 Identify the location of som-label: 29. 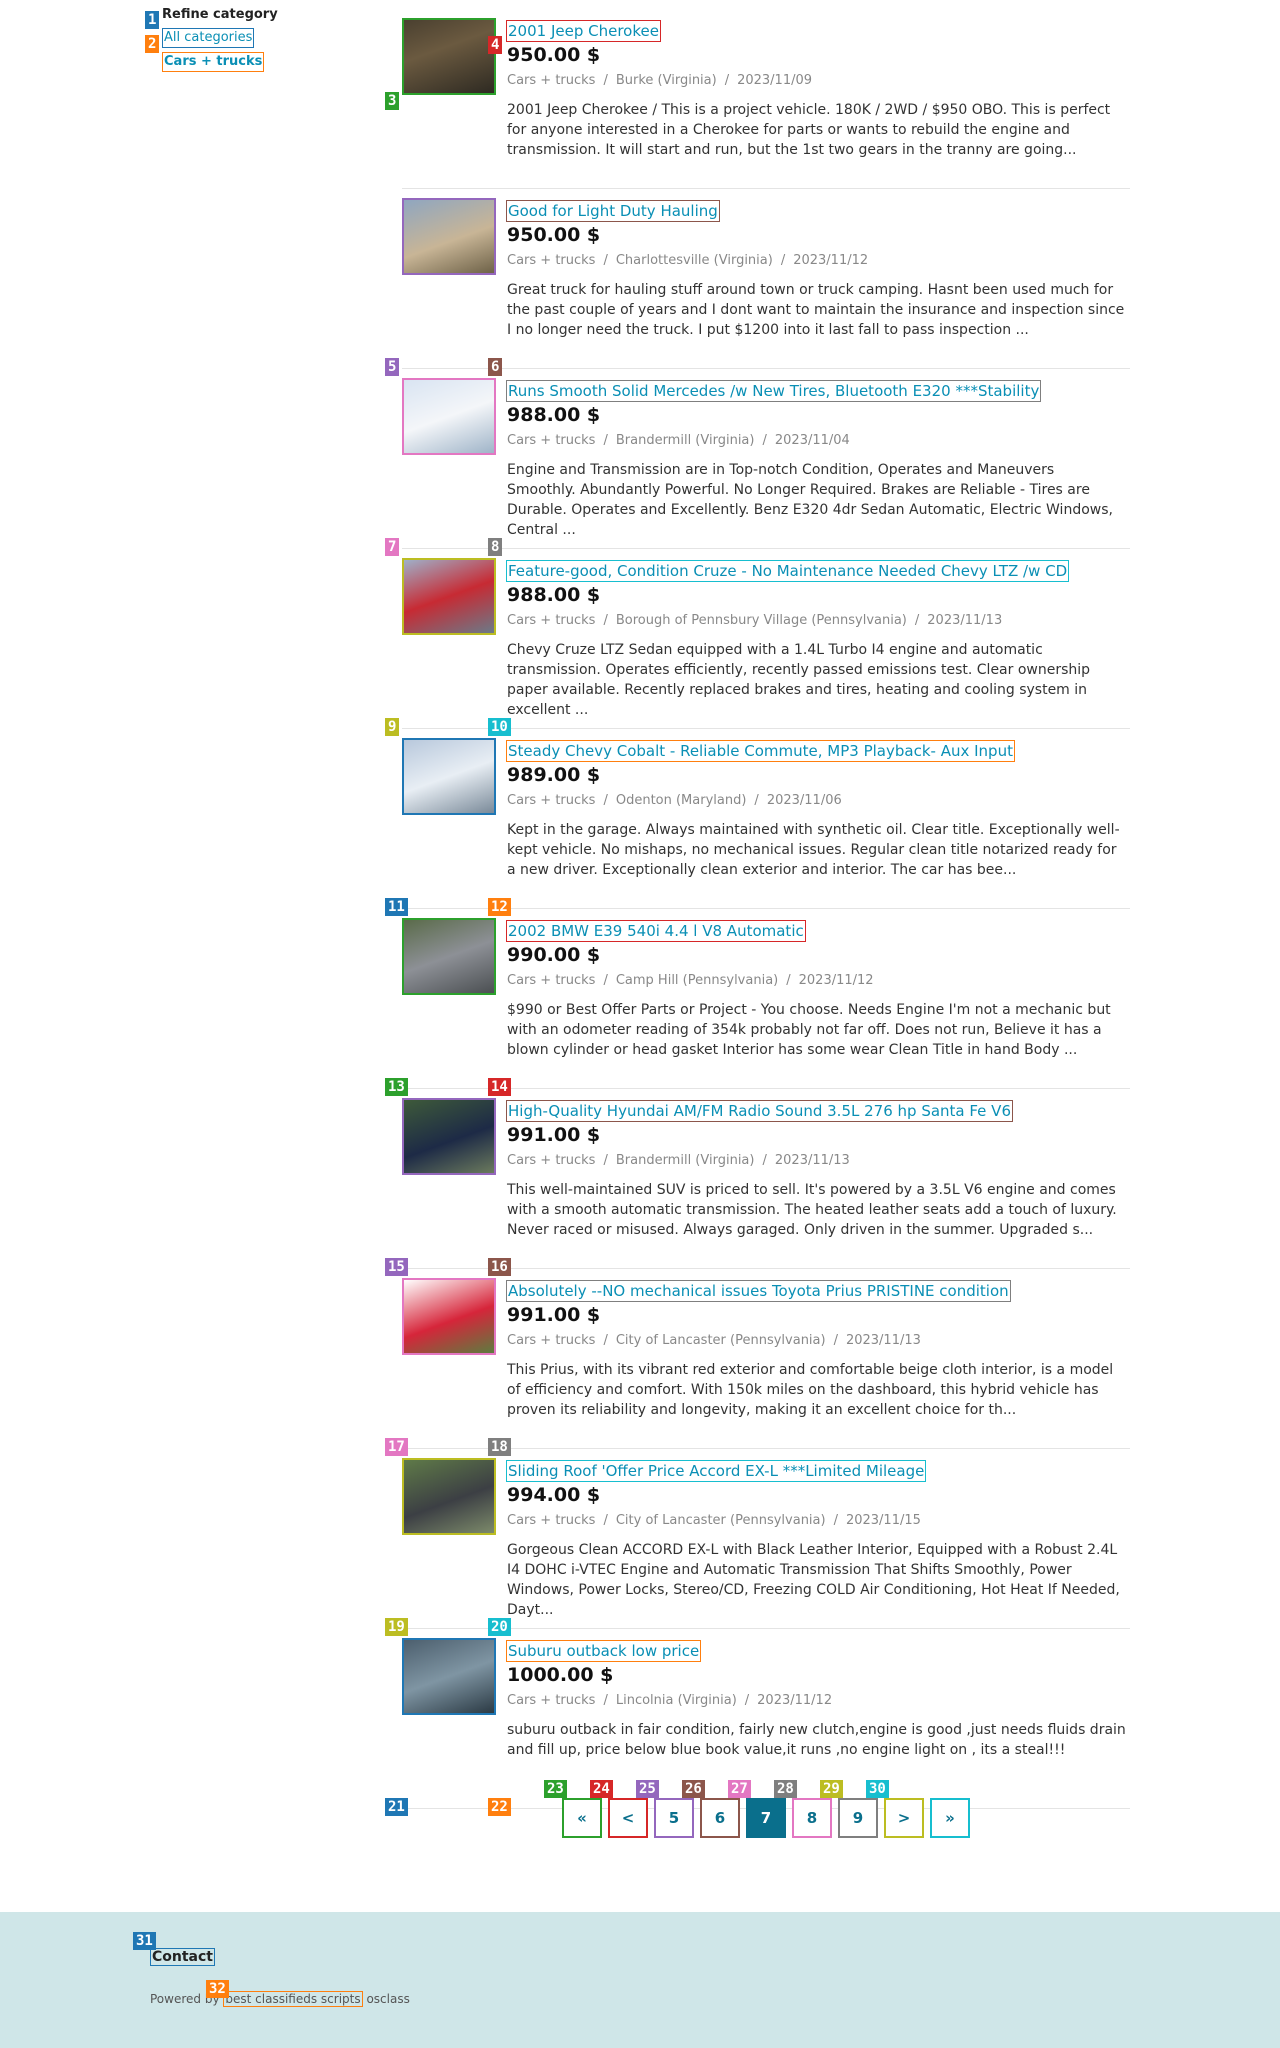
(831, 1789).